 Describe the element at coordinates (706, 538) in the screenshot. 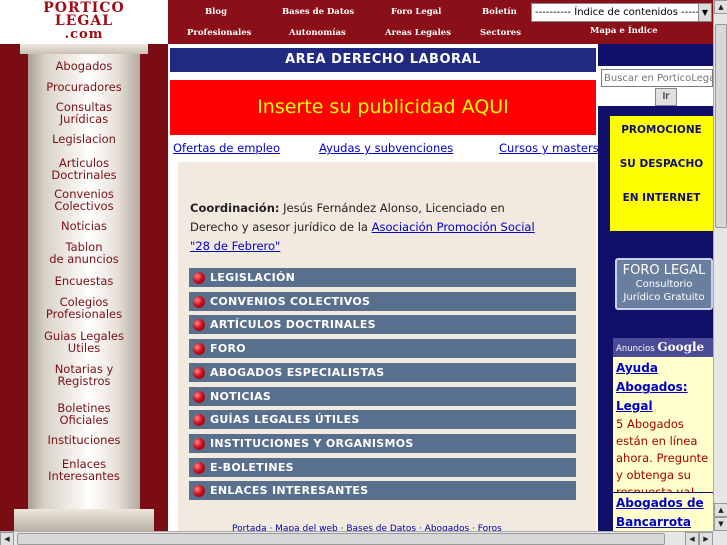

I see `scroll-right-icon: ▶` at that location.